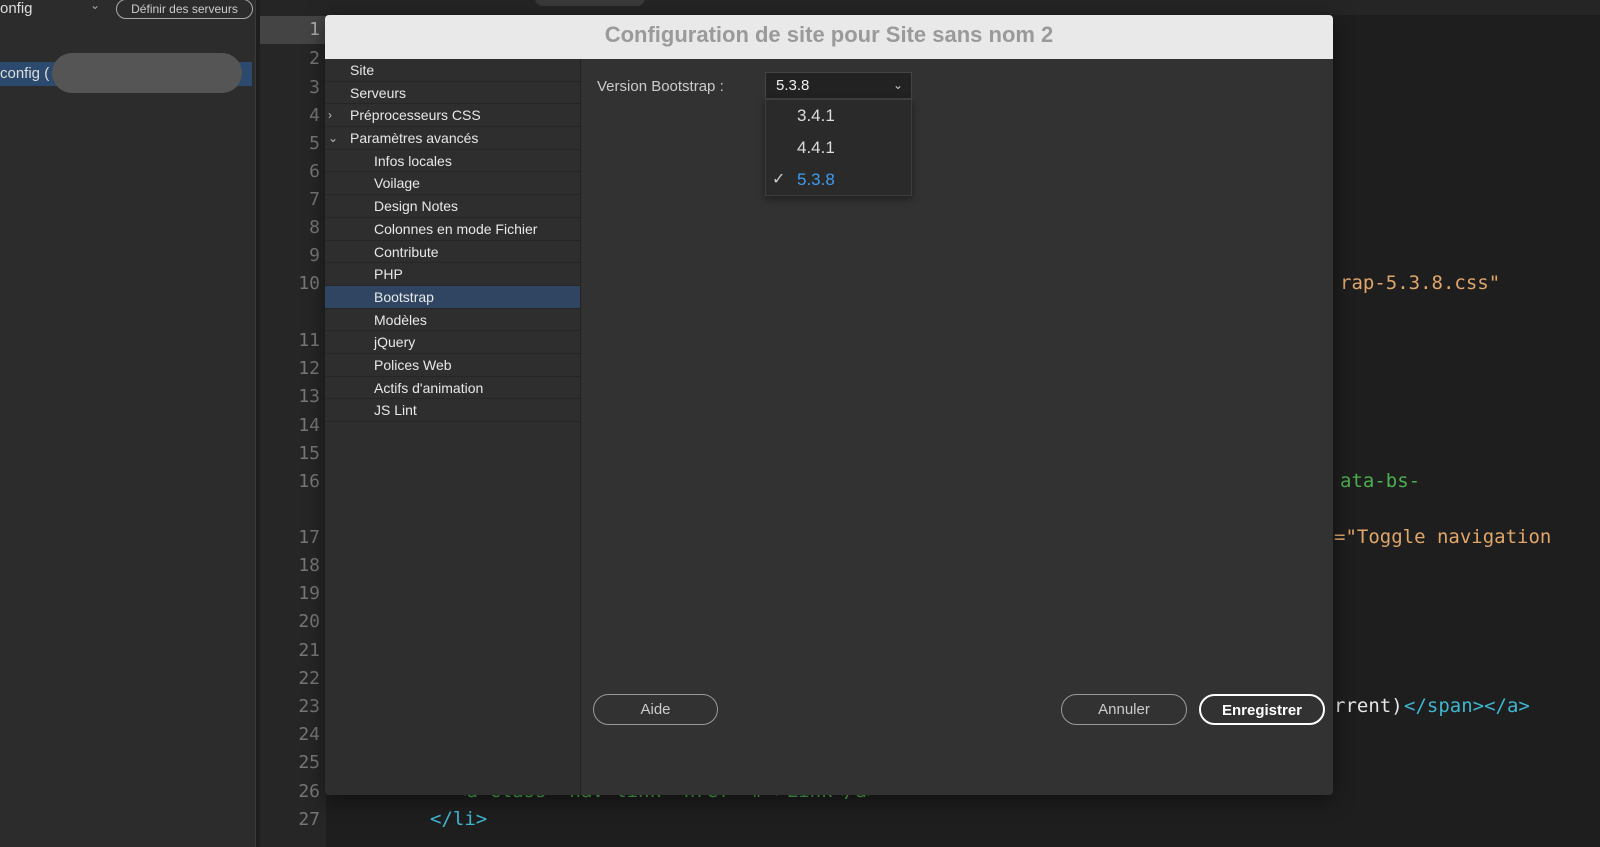 The height and width of the screenshot is (847, 1600). I want to click on line-number: 7, so click(314, 199).